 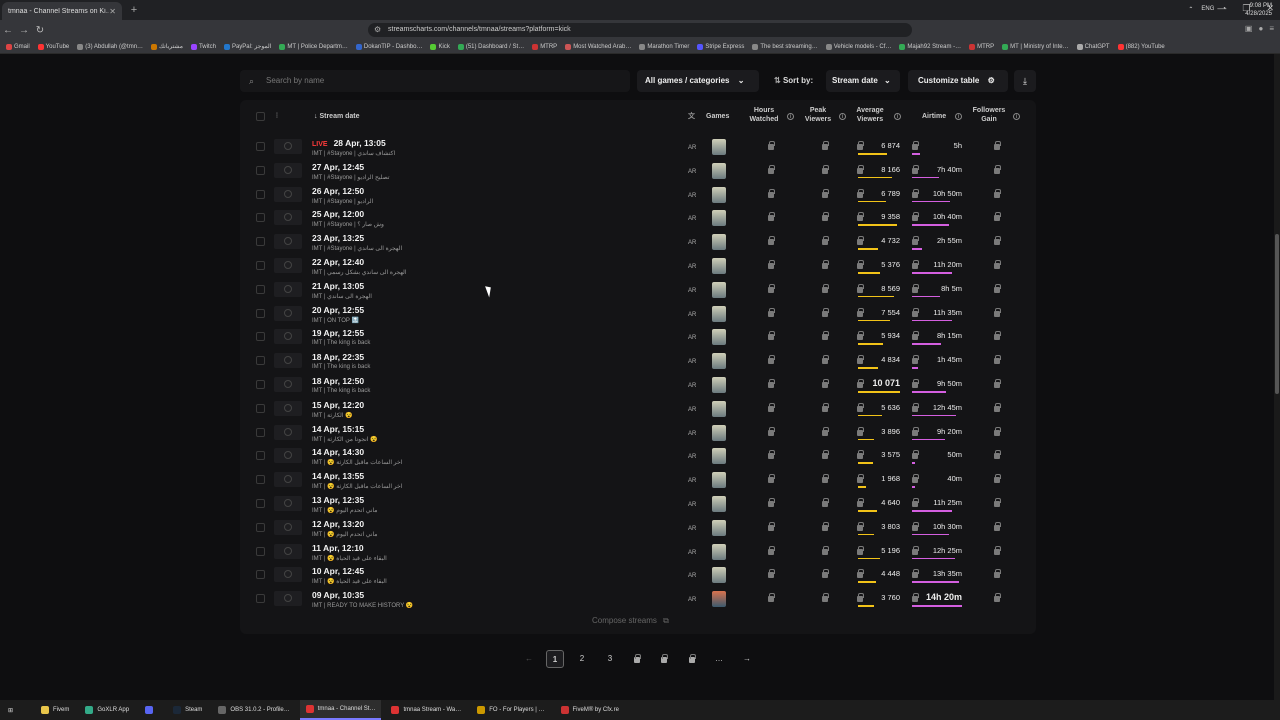 I want to click on stream-date: 18 Apr, 12:50, so click(x=338, y=381).